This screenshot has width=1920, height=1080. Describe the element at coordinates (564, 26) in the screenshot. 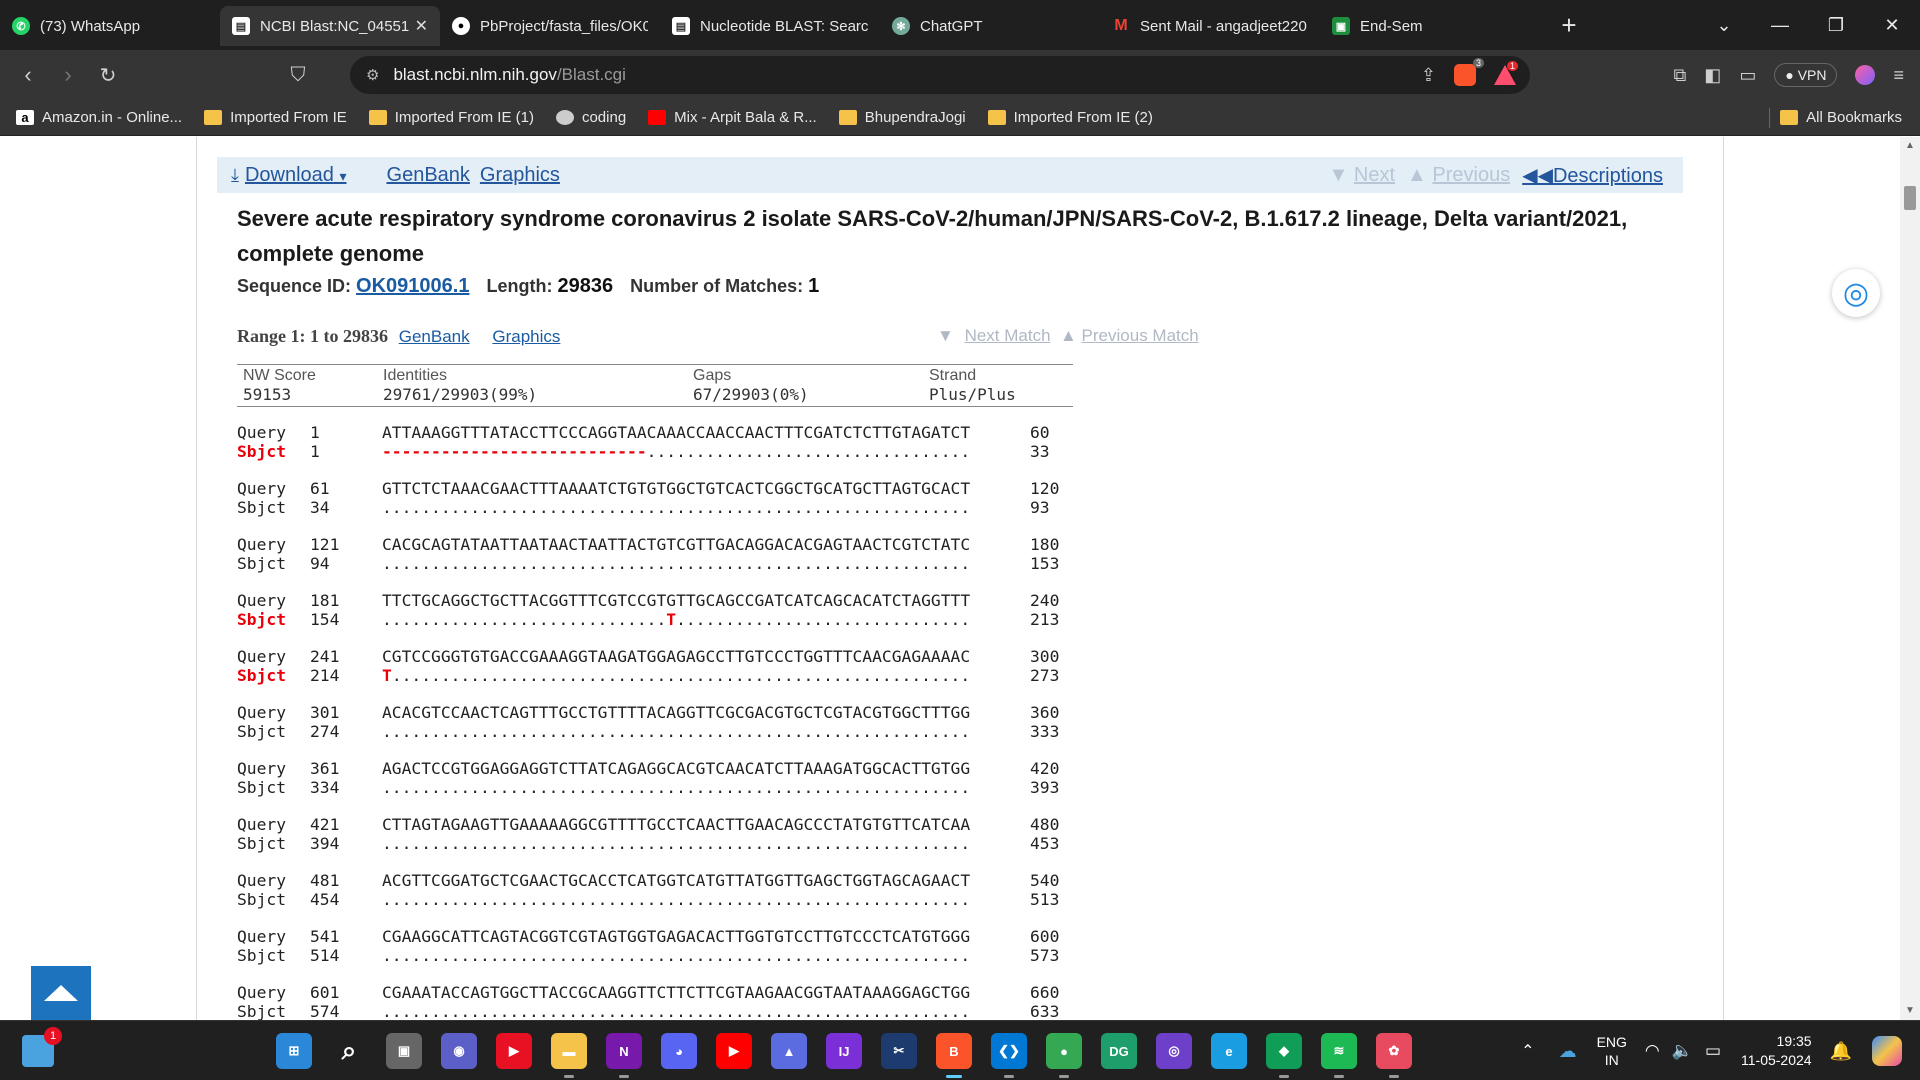

I see `tab-title: PbProject/fasta_files/OK0` at that location.